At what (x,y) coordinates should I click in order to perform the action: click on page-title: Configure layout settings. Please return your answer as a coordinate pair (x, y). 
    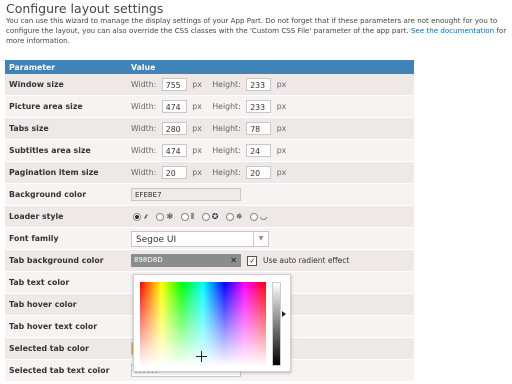
    Looking at the image, I should click on (85, 8).